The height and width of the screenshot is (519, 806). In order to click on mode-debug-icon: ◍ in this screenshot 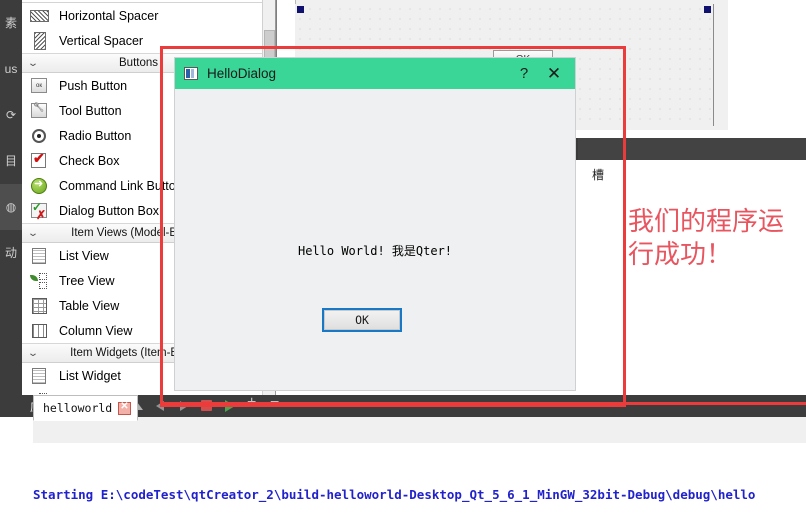, I will do `click(11, 207)`.